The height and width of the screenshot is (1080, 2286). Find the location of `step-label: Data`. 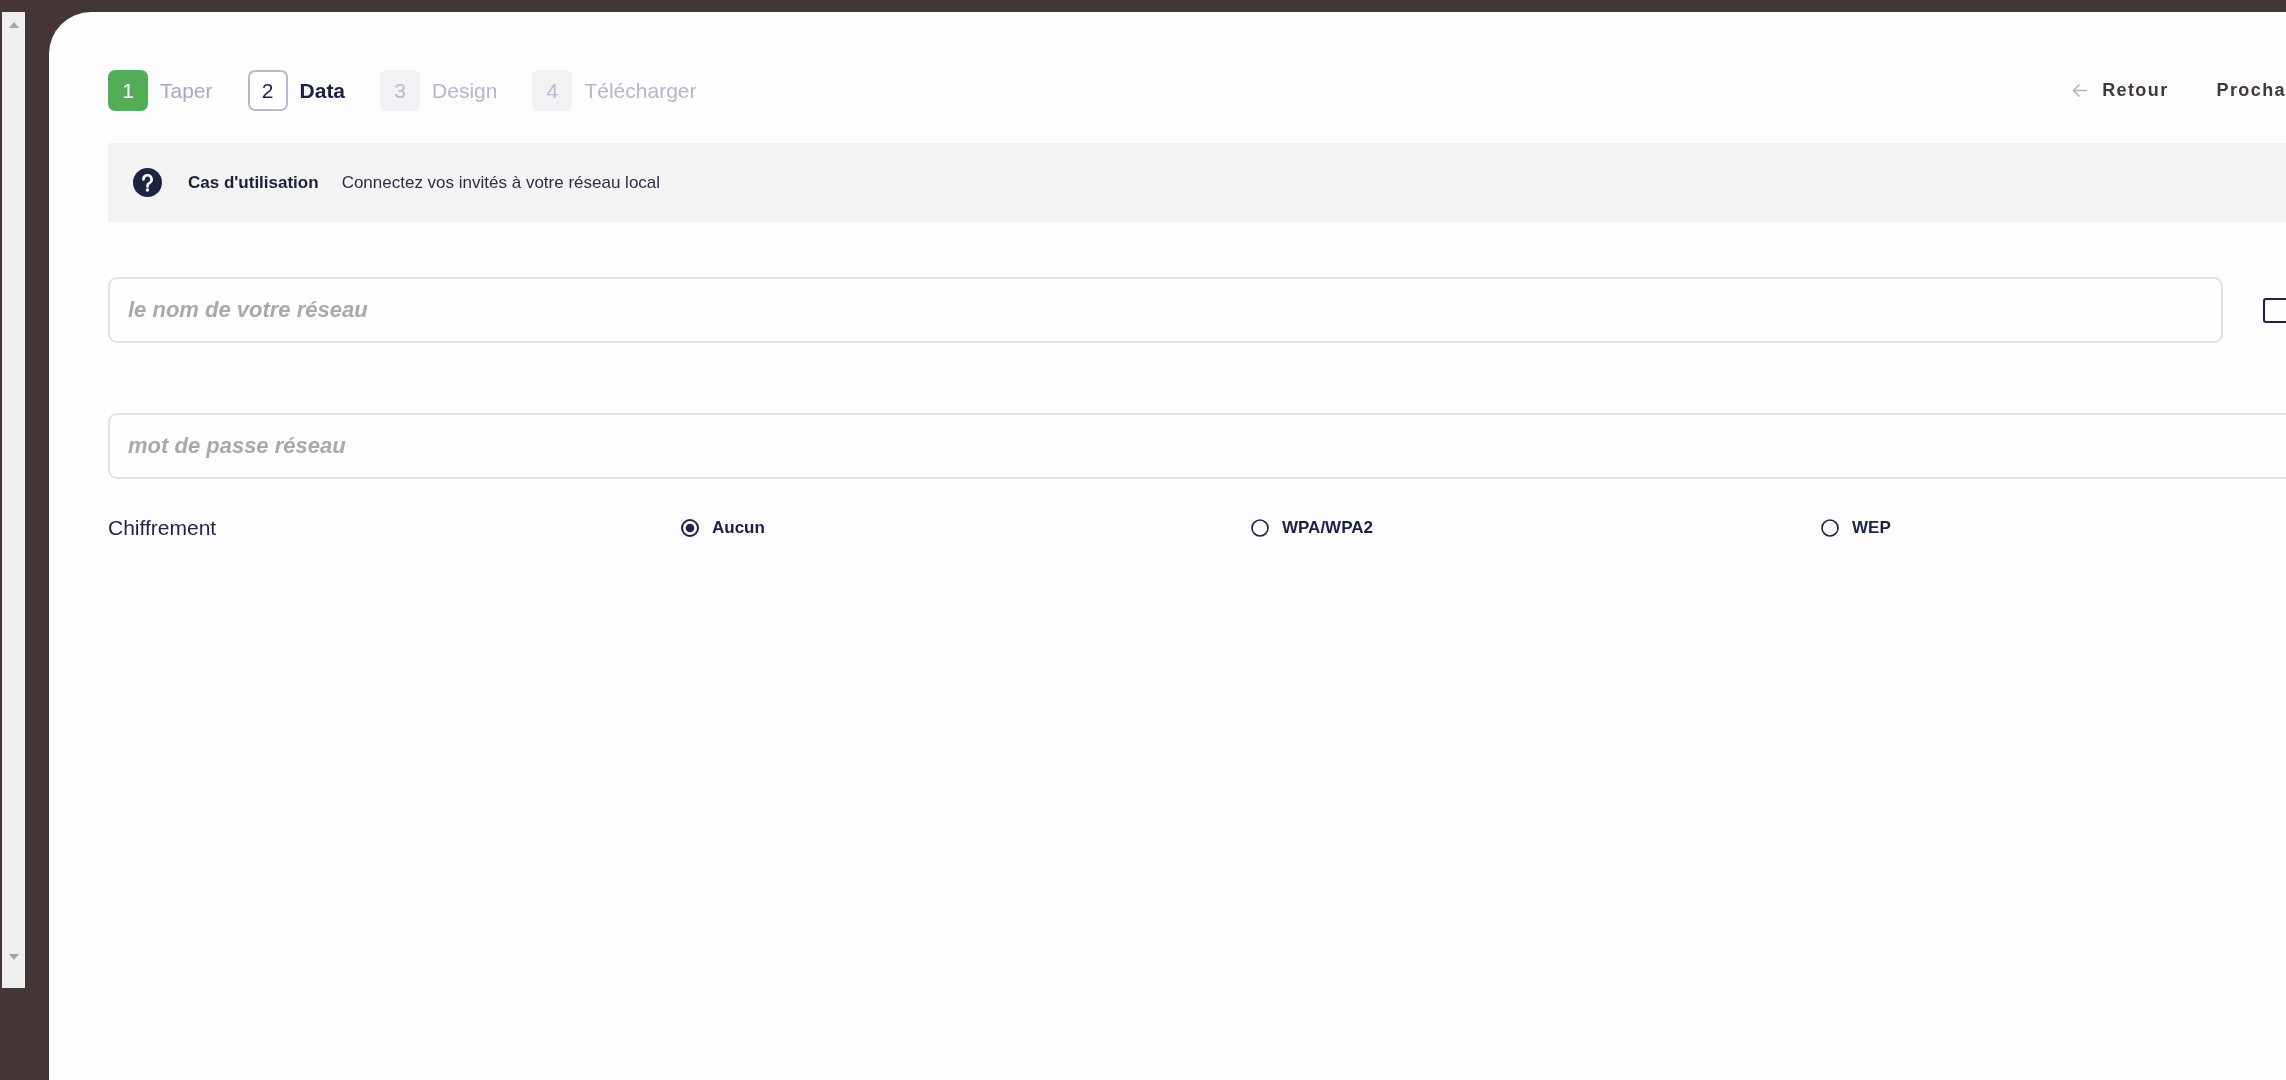

step-label: Data is located at coordinates (322, 90).